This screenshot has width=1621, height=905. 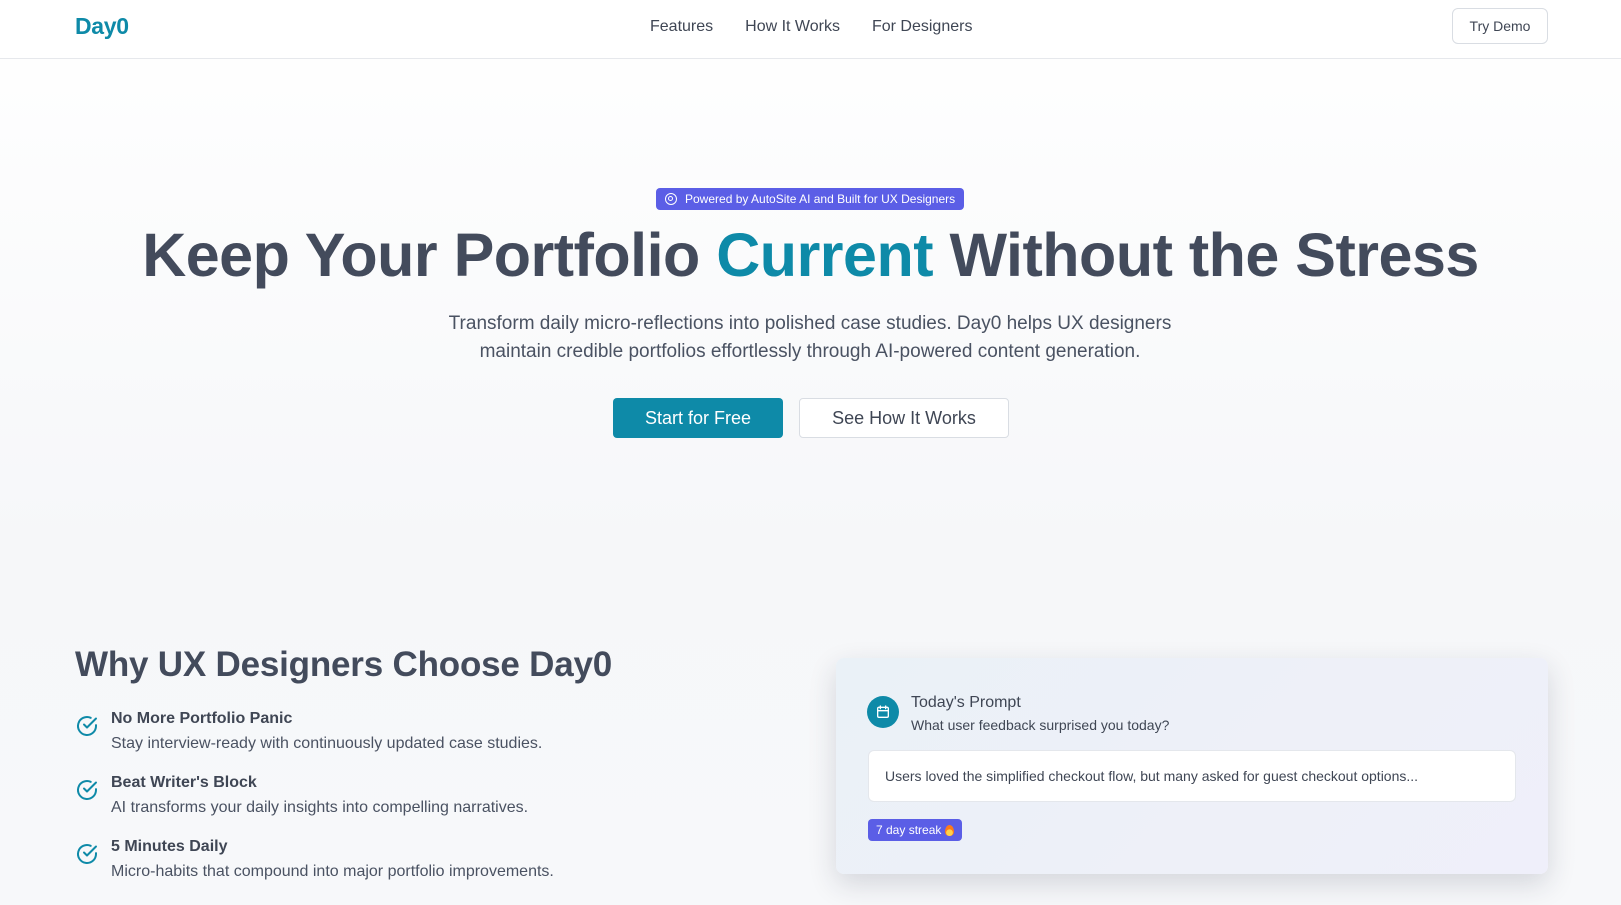 I want to click on nav-link-how-it-works: How It Works, so click(x=792, y=27).